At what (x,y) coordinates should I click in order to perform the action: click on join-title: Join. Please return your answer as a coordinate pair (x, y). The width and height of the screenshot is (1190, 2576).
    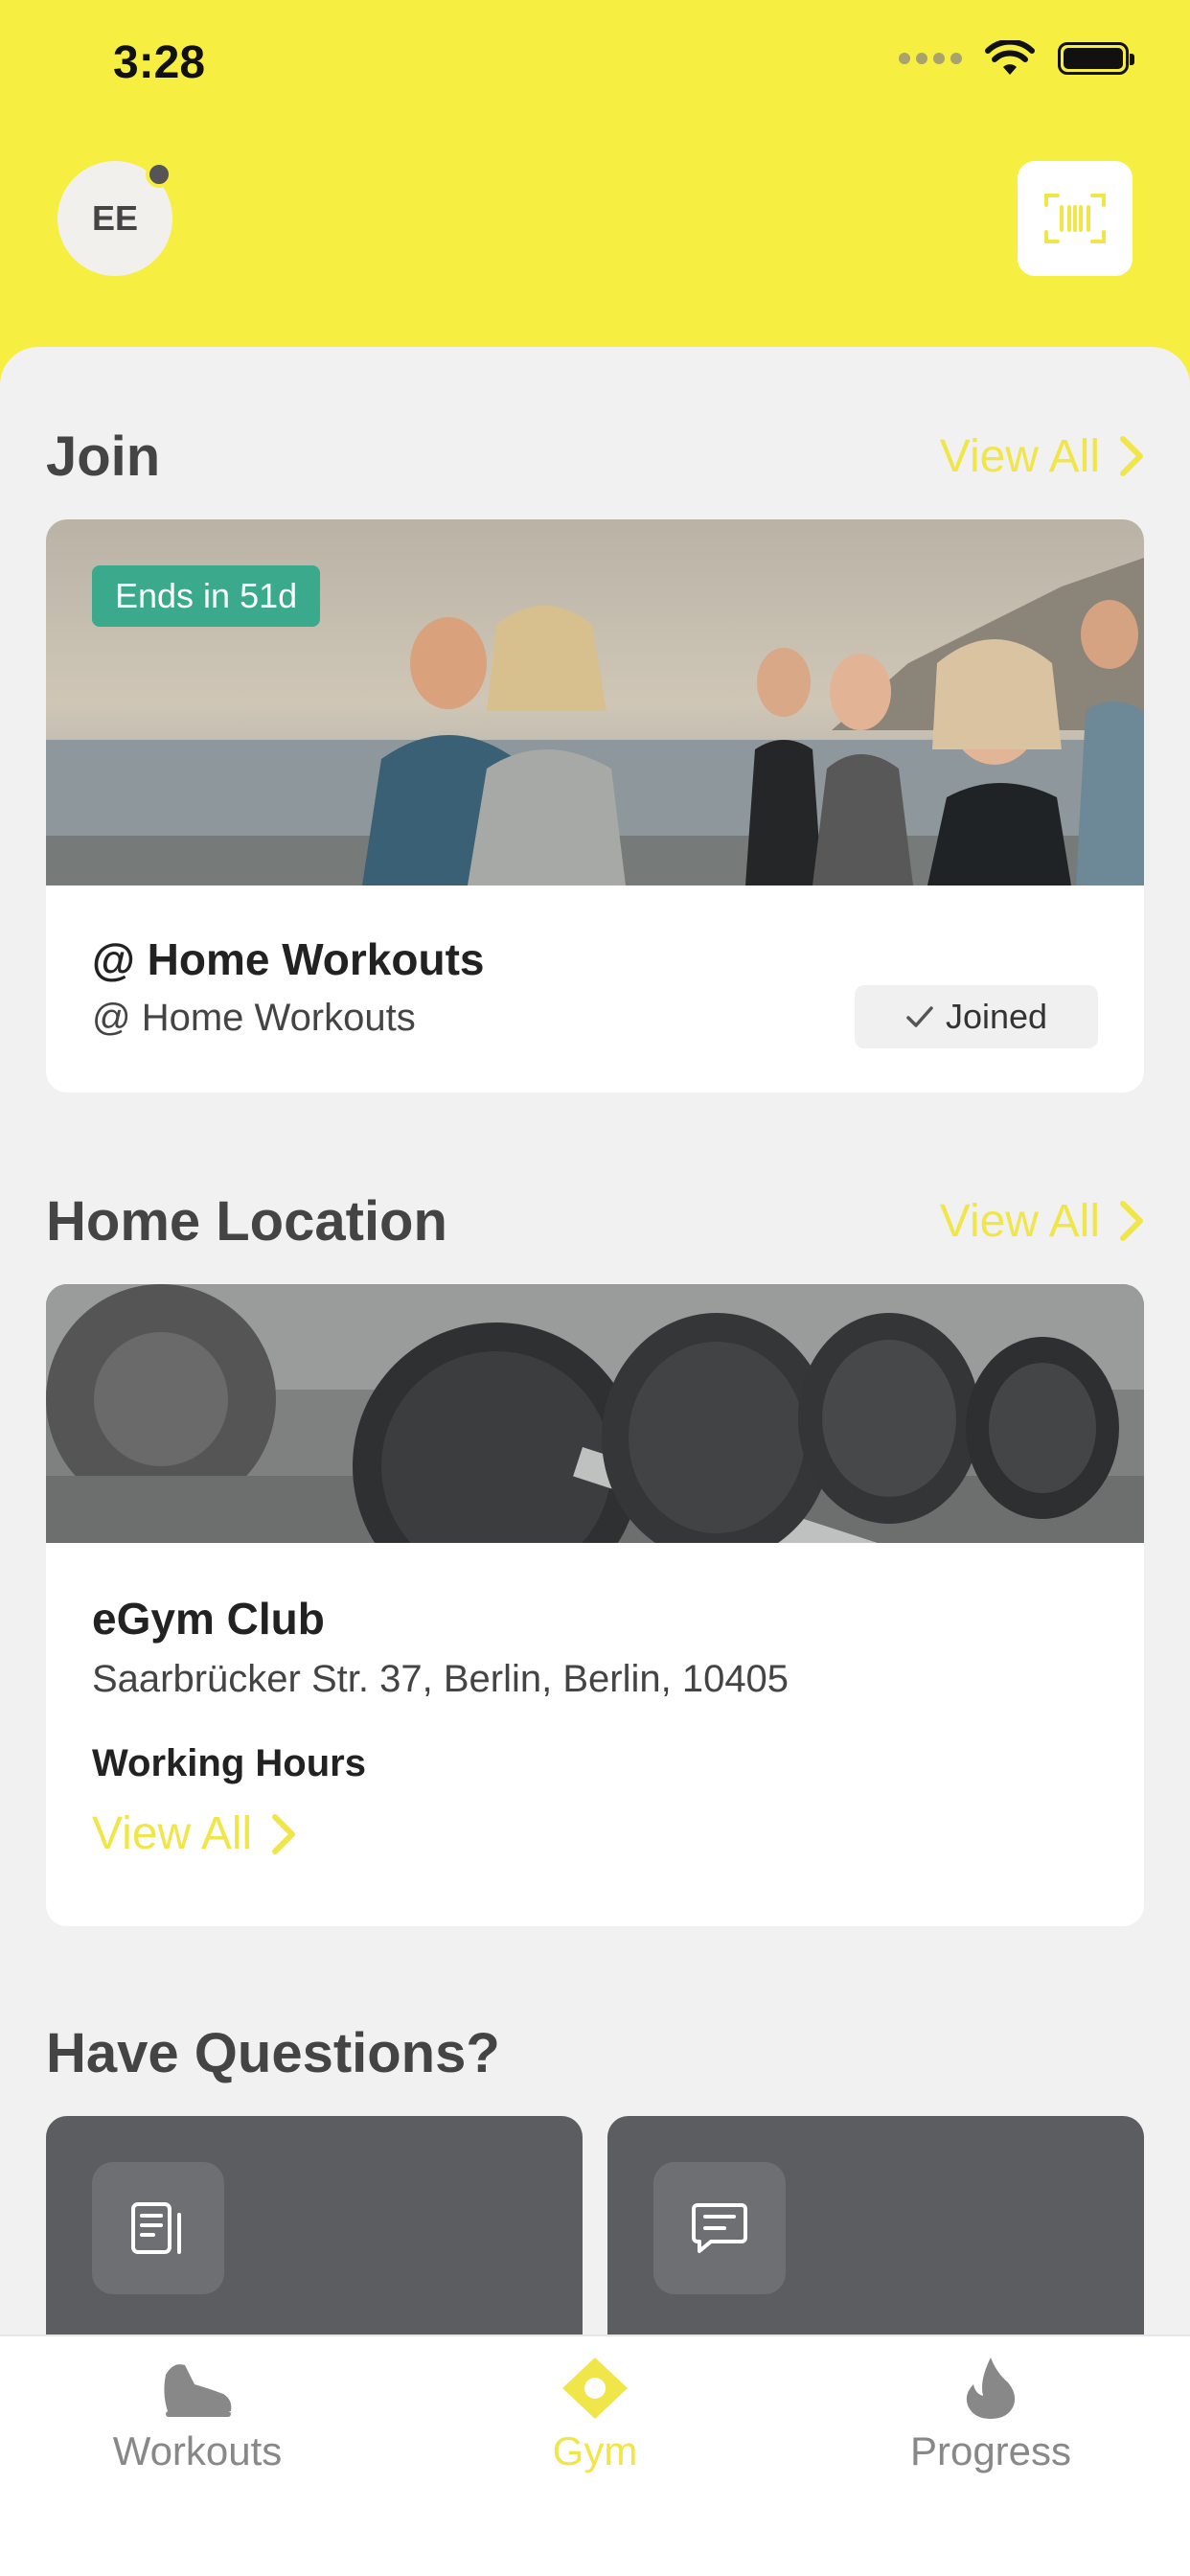
    Looking at the image, I should click on (103, 456).